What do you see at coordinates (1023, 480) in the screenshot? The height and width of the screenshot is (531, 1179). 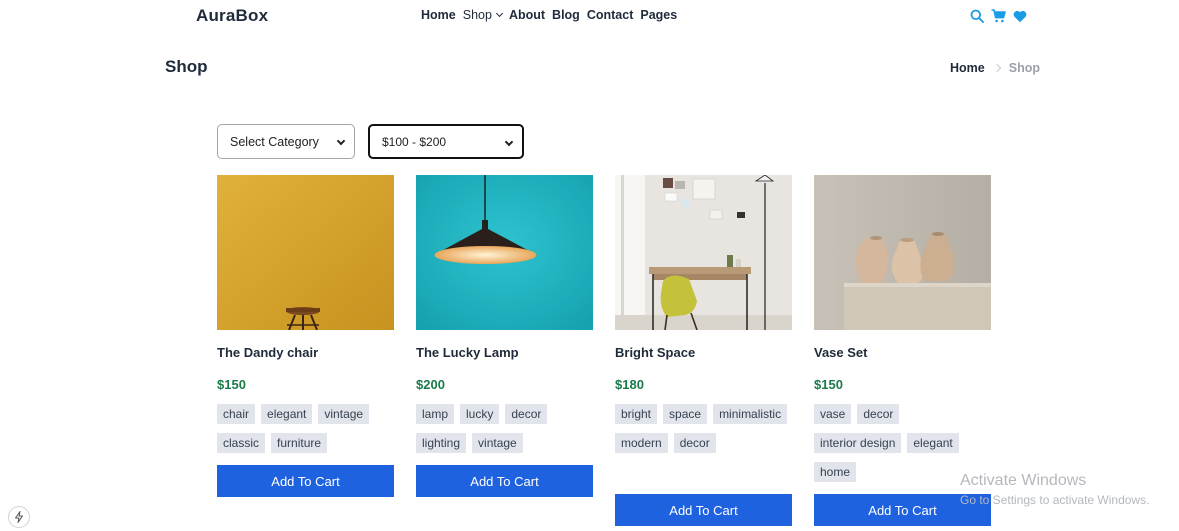 I see `watermark-title: Activate Windows` at bounding box center [1023, 480].